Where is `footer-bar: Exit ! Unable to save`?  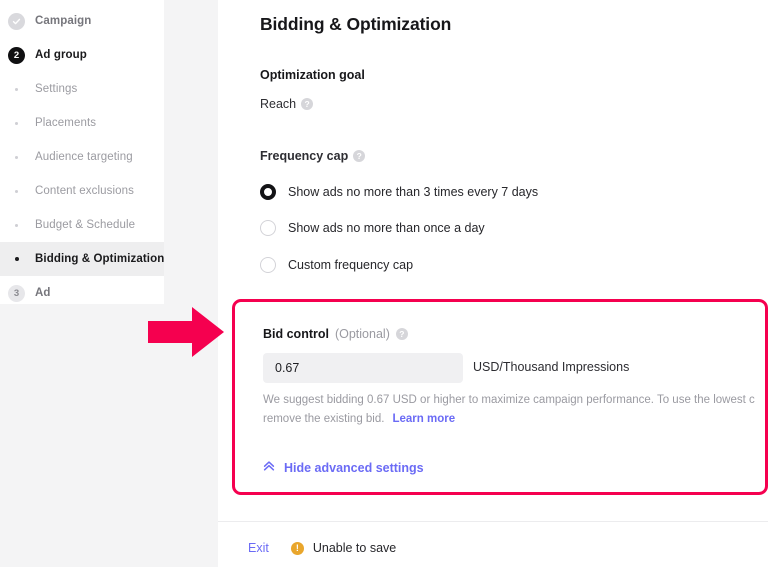 footer-bar: Exit ! Unable to save is located at coordinates (322, 548).